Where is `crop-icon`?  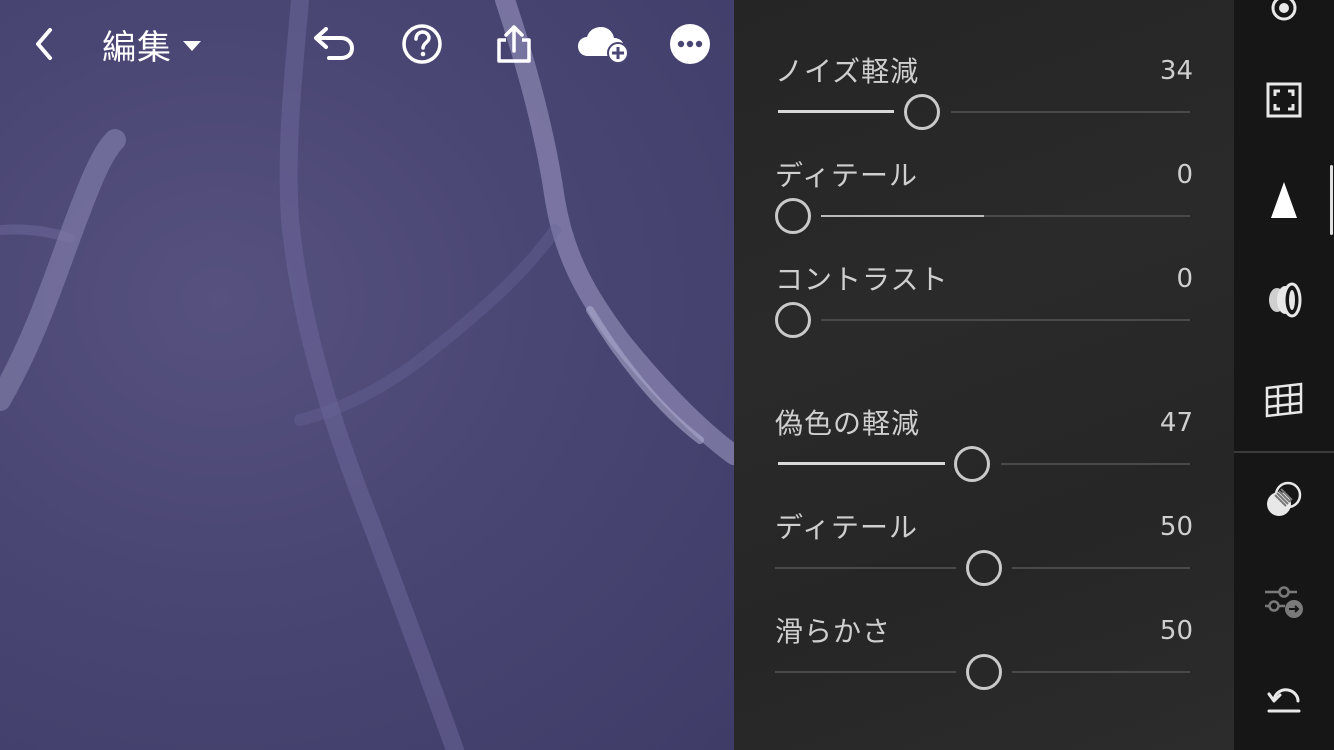
crop-icon is located at coordinates (1284, 100).